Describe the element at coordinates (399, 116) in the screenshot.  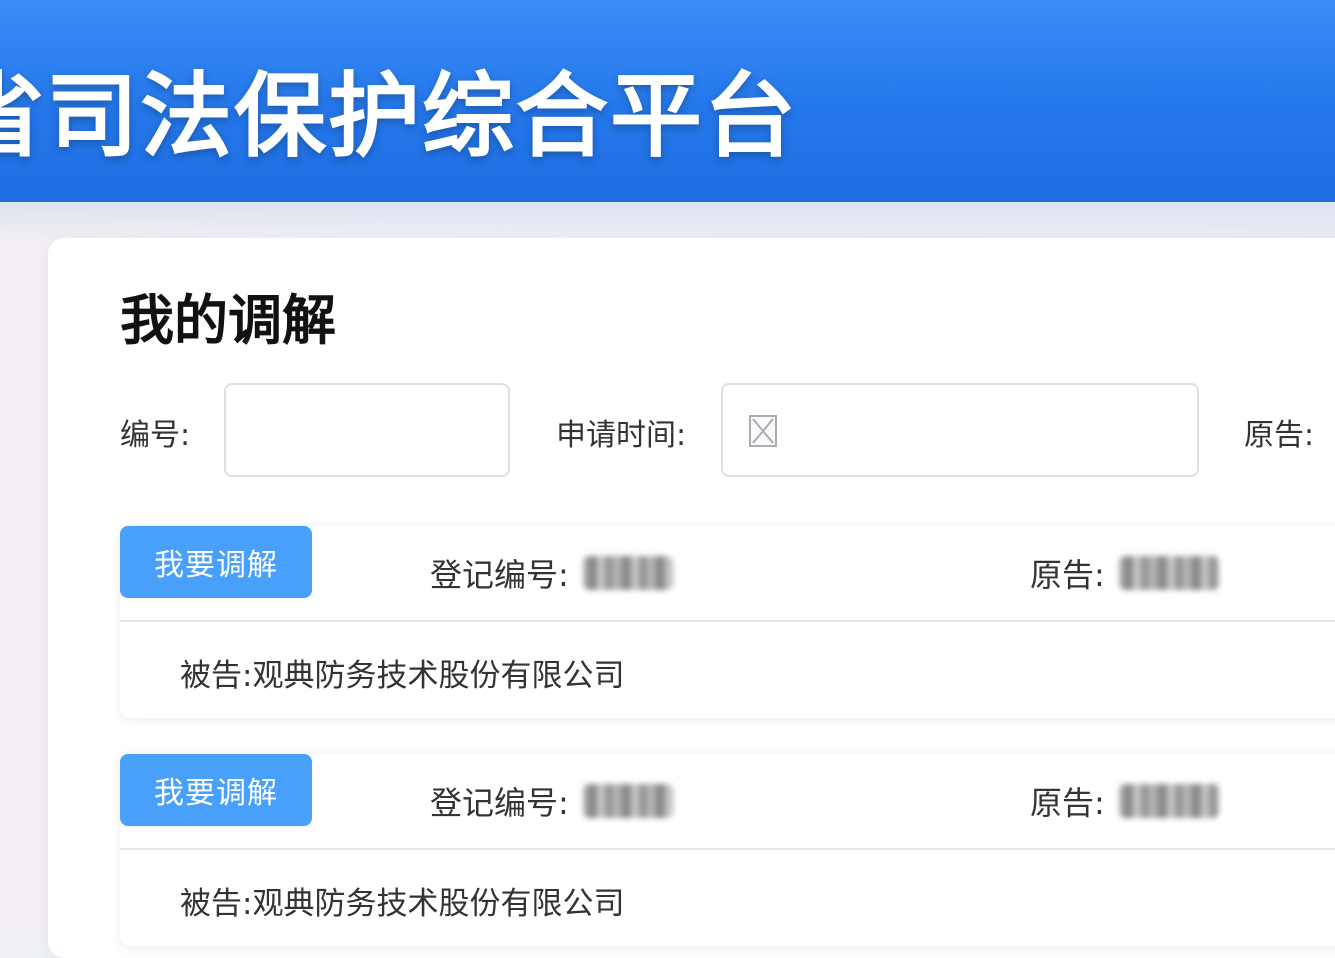
I see `platform-title: 省司法保护综合平台` at that location.